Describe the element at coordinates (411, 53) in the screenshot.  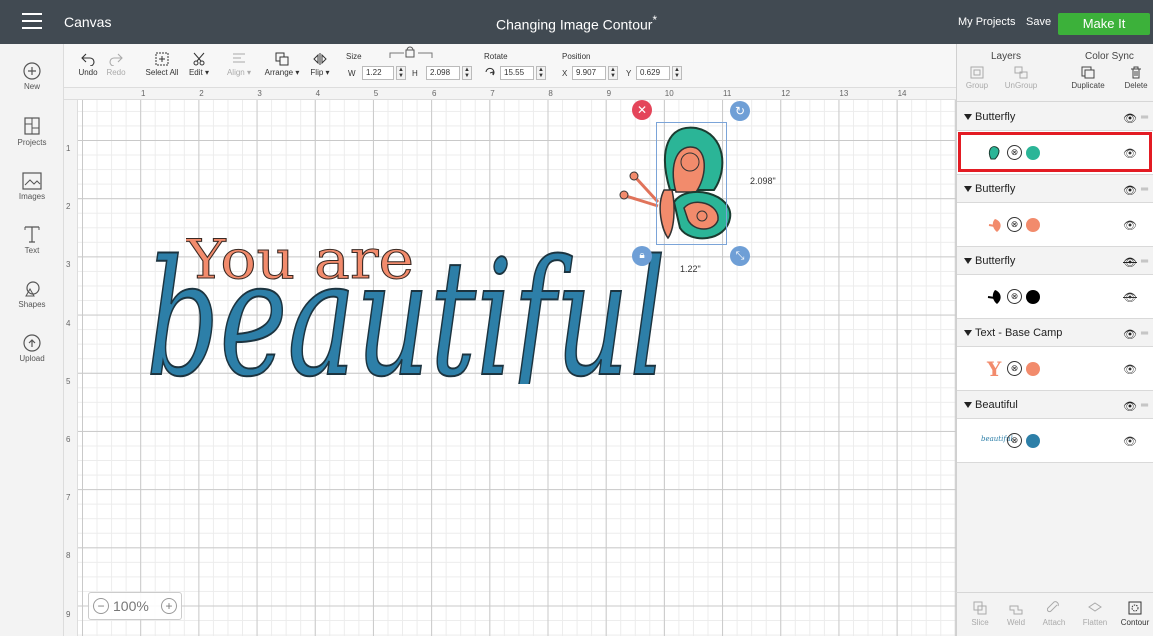
I see `lock-ratio-icon` at that location.